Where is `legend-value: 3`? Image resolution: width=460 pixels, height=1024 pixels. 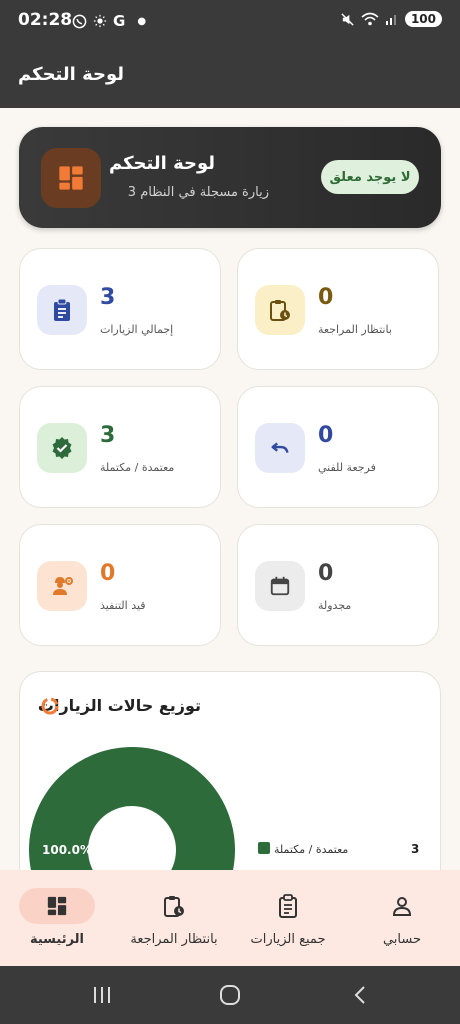 legend-value: 3 is located at coordinates (415, 849).